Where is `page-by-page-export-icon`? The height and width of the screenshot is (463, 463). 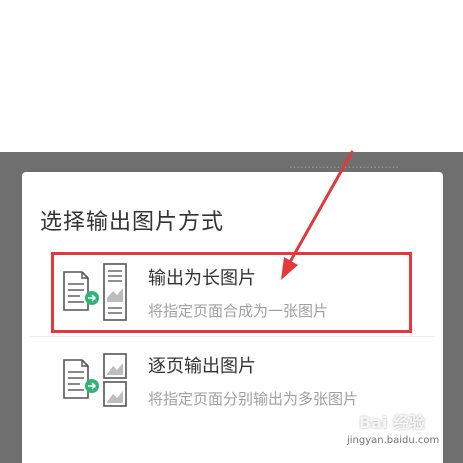 page-by-page-export-icon is located at coordinates (95, 380).